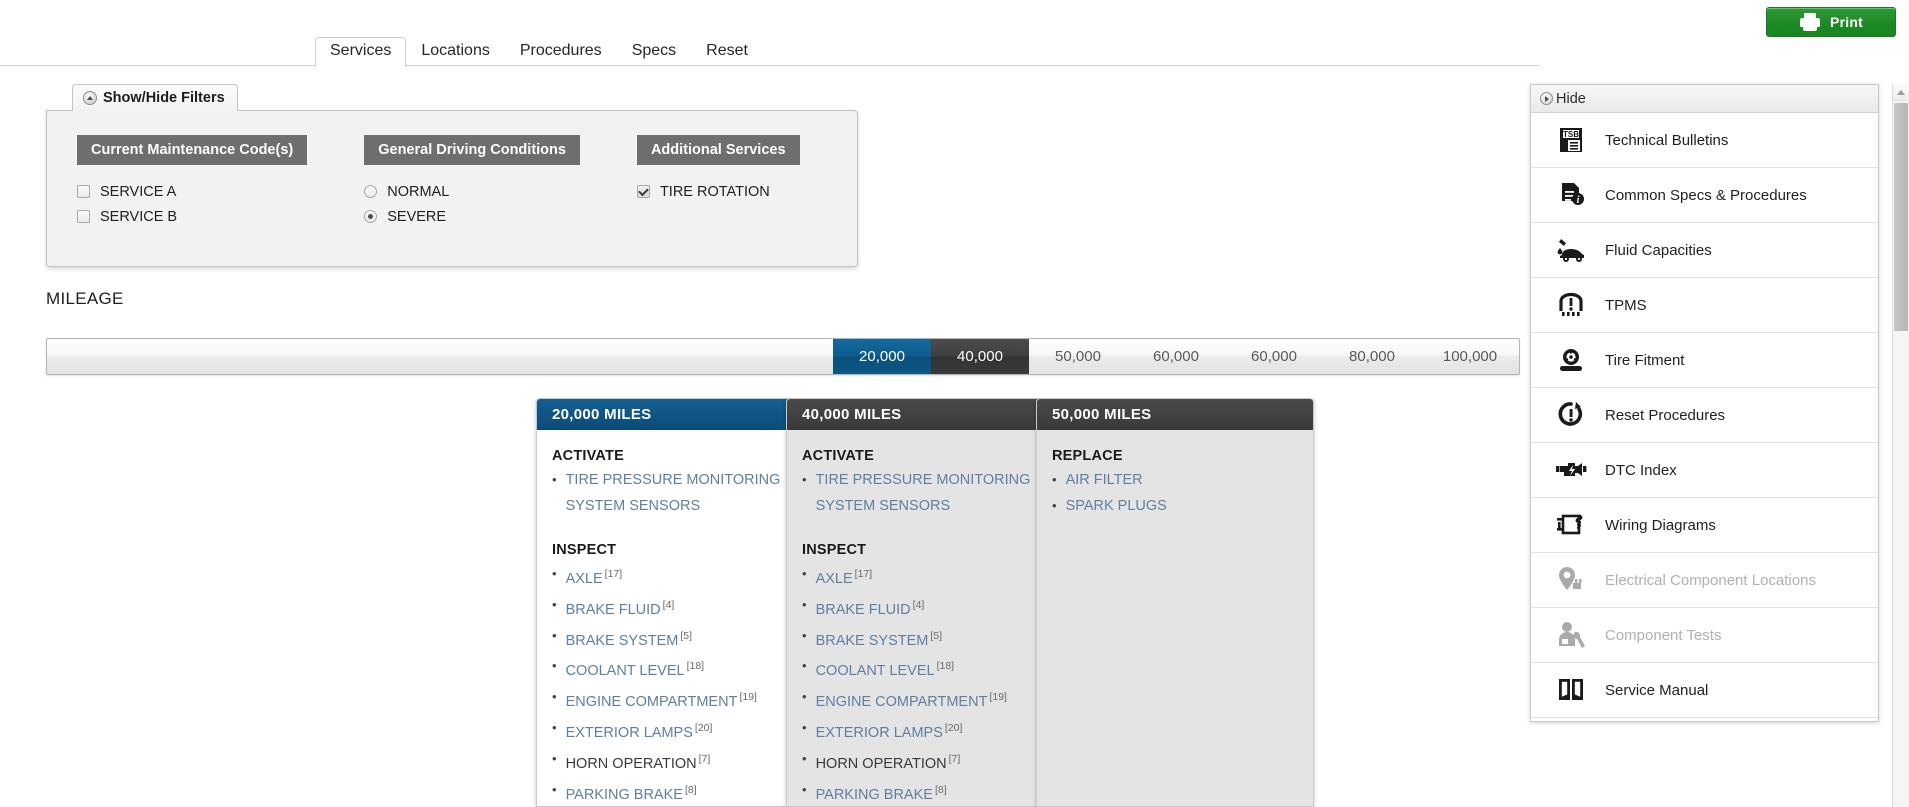 This screenshot has width=1909, height=807. I want to click on service-item-reference: [8], so click(940, 789).